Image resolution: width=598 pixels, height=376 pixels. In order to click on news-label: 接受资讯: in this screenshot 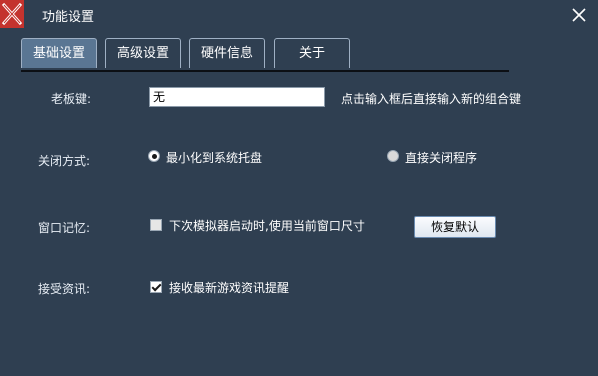, I will do `click(64, 289)`.